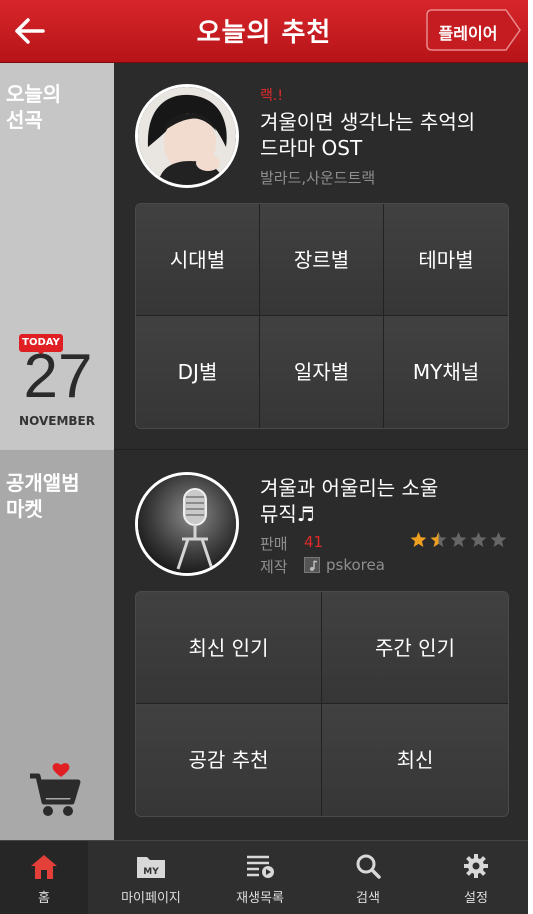 This screenshot has height=914, width=533. I want to click on nav-mypage: MY 마이페이지, so click(151, 877).